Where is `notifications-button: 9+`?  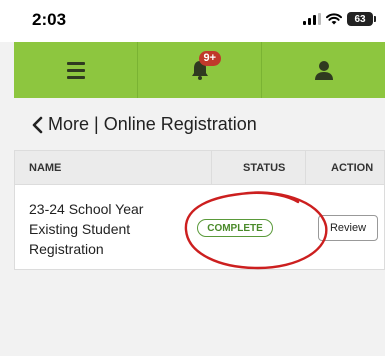 notifications-button: 9+ is located at coordinates (200, 70).